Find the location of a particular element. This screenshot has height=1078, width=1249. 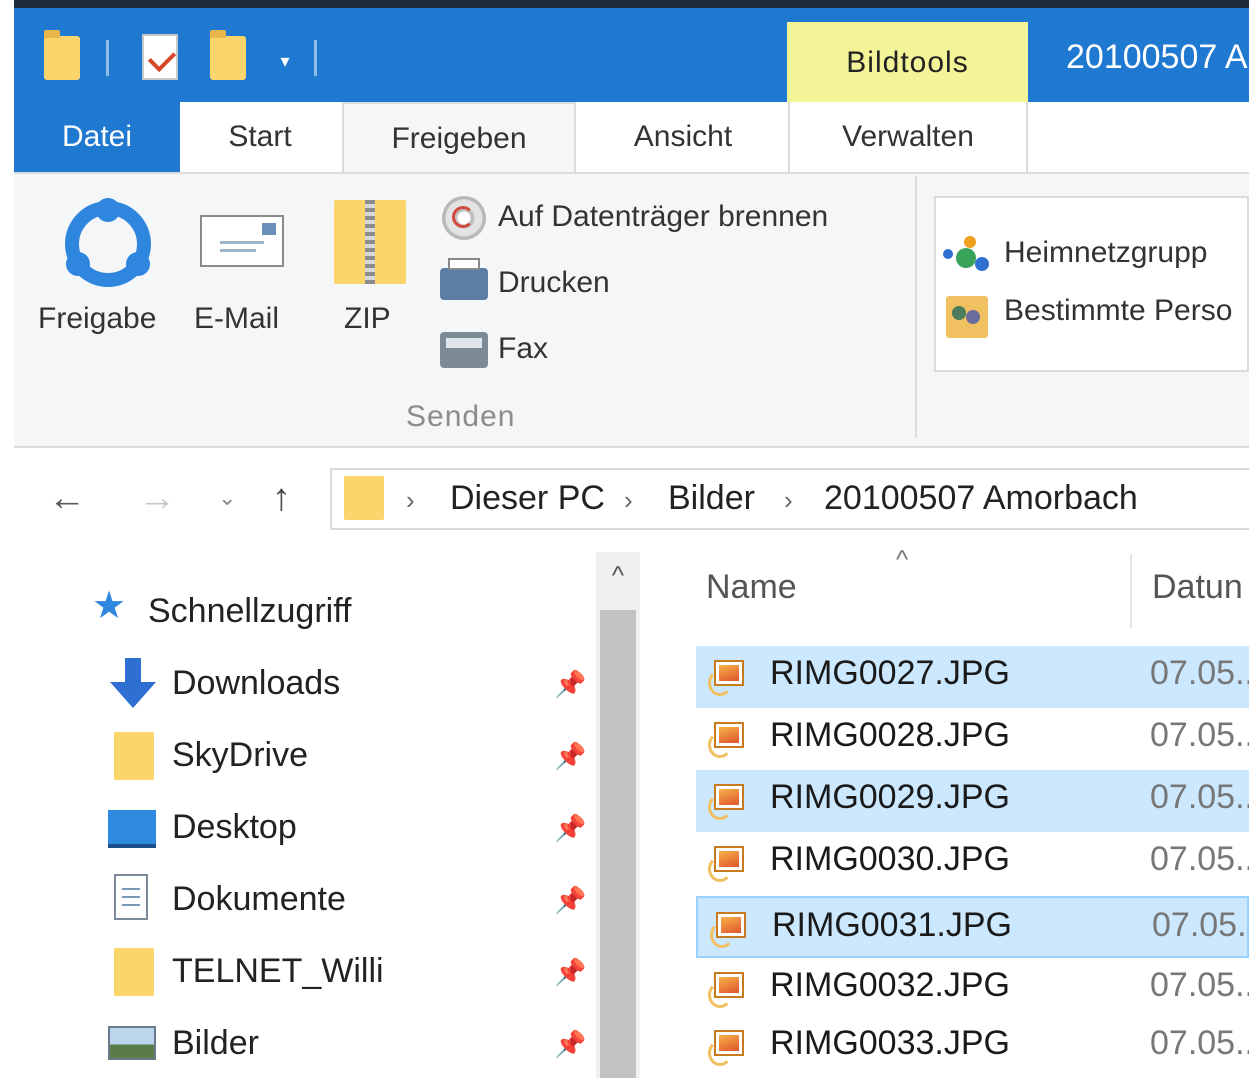

homegroup-label: Heimnetzgrupp is located at coordinates (1106, 252).